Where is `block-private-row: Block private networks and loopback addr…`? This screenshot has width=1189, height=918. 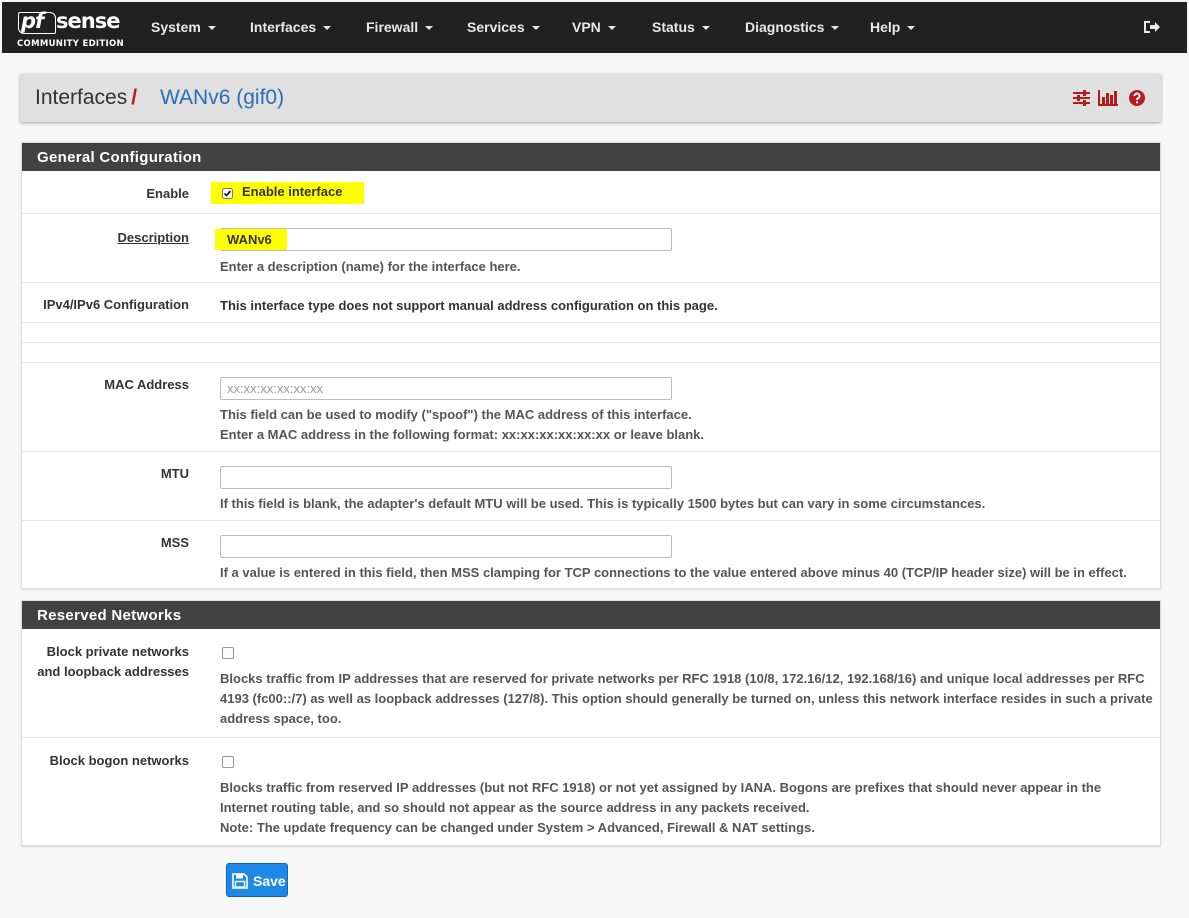 block-private-row: Block private networks and loopback addr… is located at coordinates (591, 683).